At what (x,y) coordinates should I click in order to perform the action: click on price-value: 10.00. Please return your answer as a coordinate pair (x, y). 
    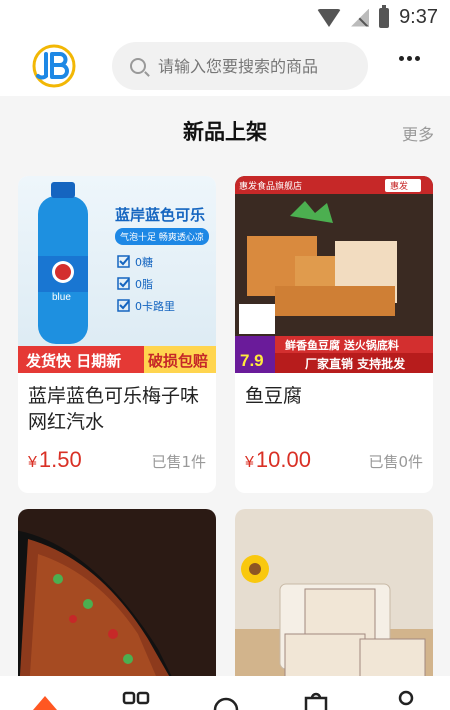
    Looking at the image, I should click on (283, 459).